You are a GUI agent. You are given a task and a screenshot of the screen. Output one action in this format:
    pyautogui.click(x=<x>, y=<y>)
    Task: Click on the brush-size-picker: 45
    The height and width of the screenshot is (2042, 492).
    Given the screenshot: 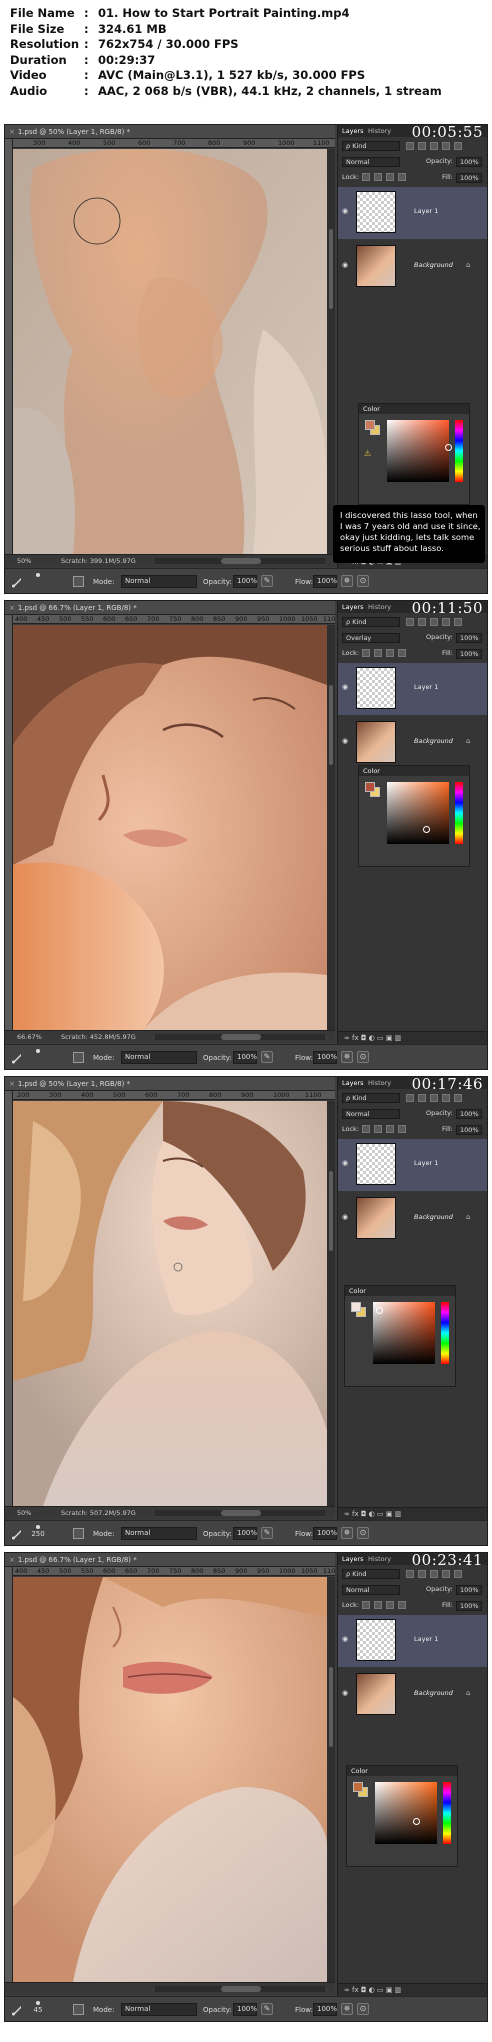 What is the action you would take?
    pyautogui.click(x=38, y=2010)
    